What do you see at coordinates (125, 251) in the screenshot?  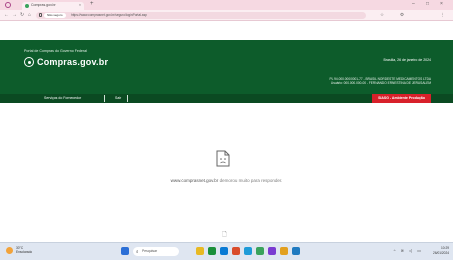 I see `start-icon` at bounding box center [125, 251].